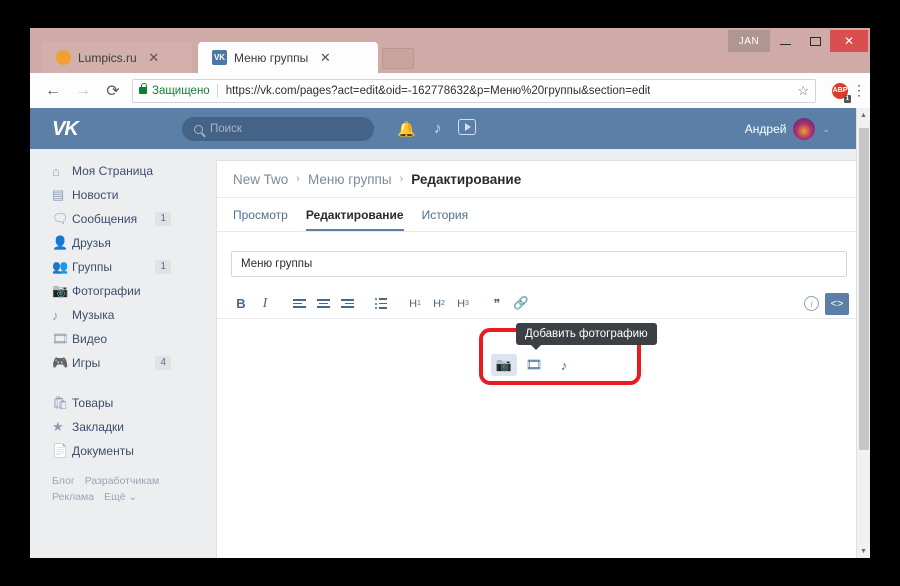 This screenshot has width=900, height=586. I want to click on heading1-button: H1, so click(415, 304).